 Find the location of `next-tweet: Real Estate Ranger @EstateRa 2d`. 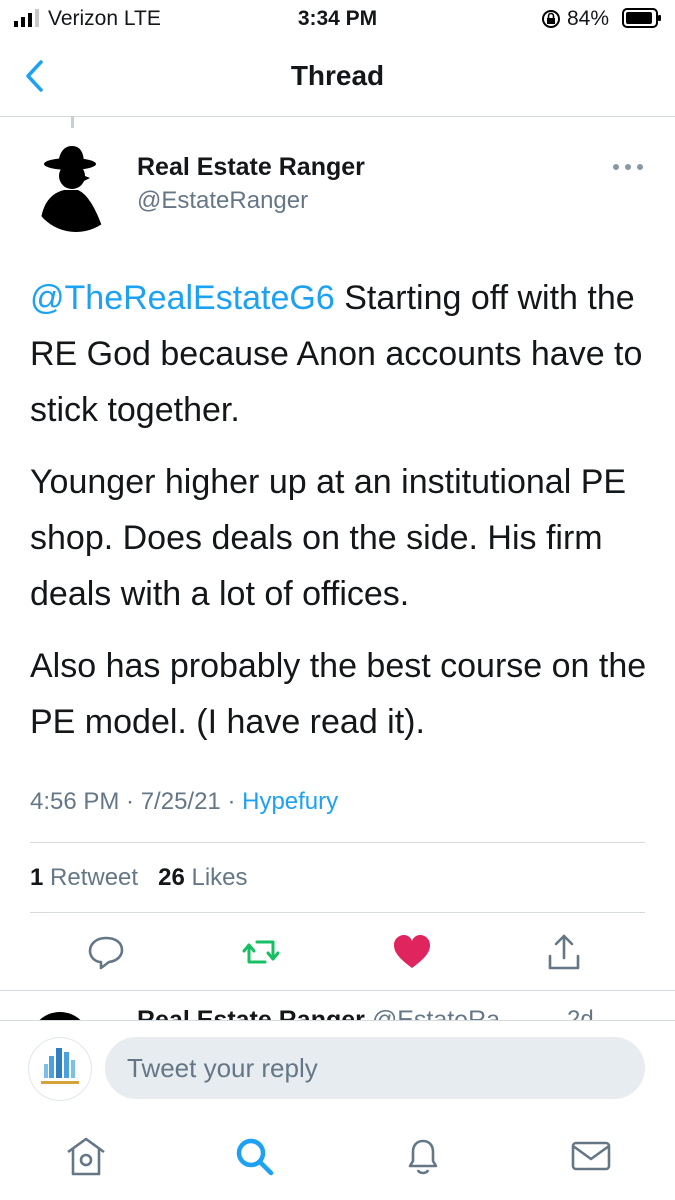

next-tweet: Real Estate Ranger @EstateRa 2d is located at coordinates (337, 1005).